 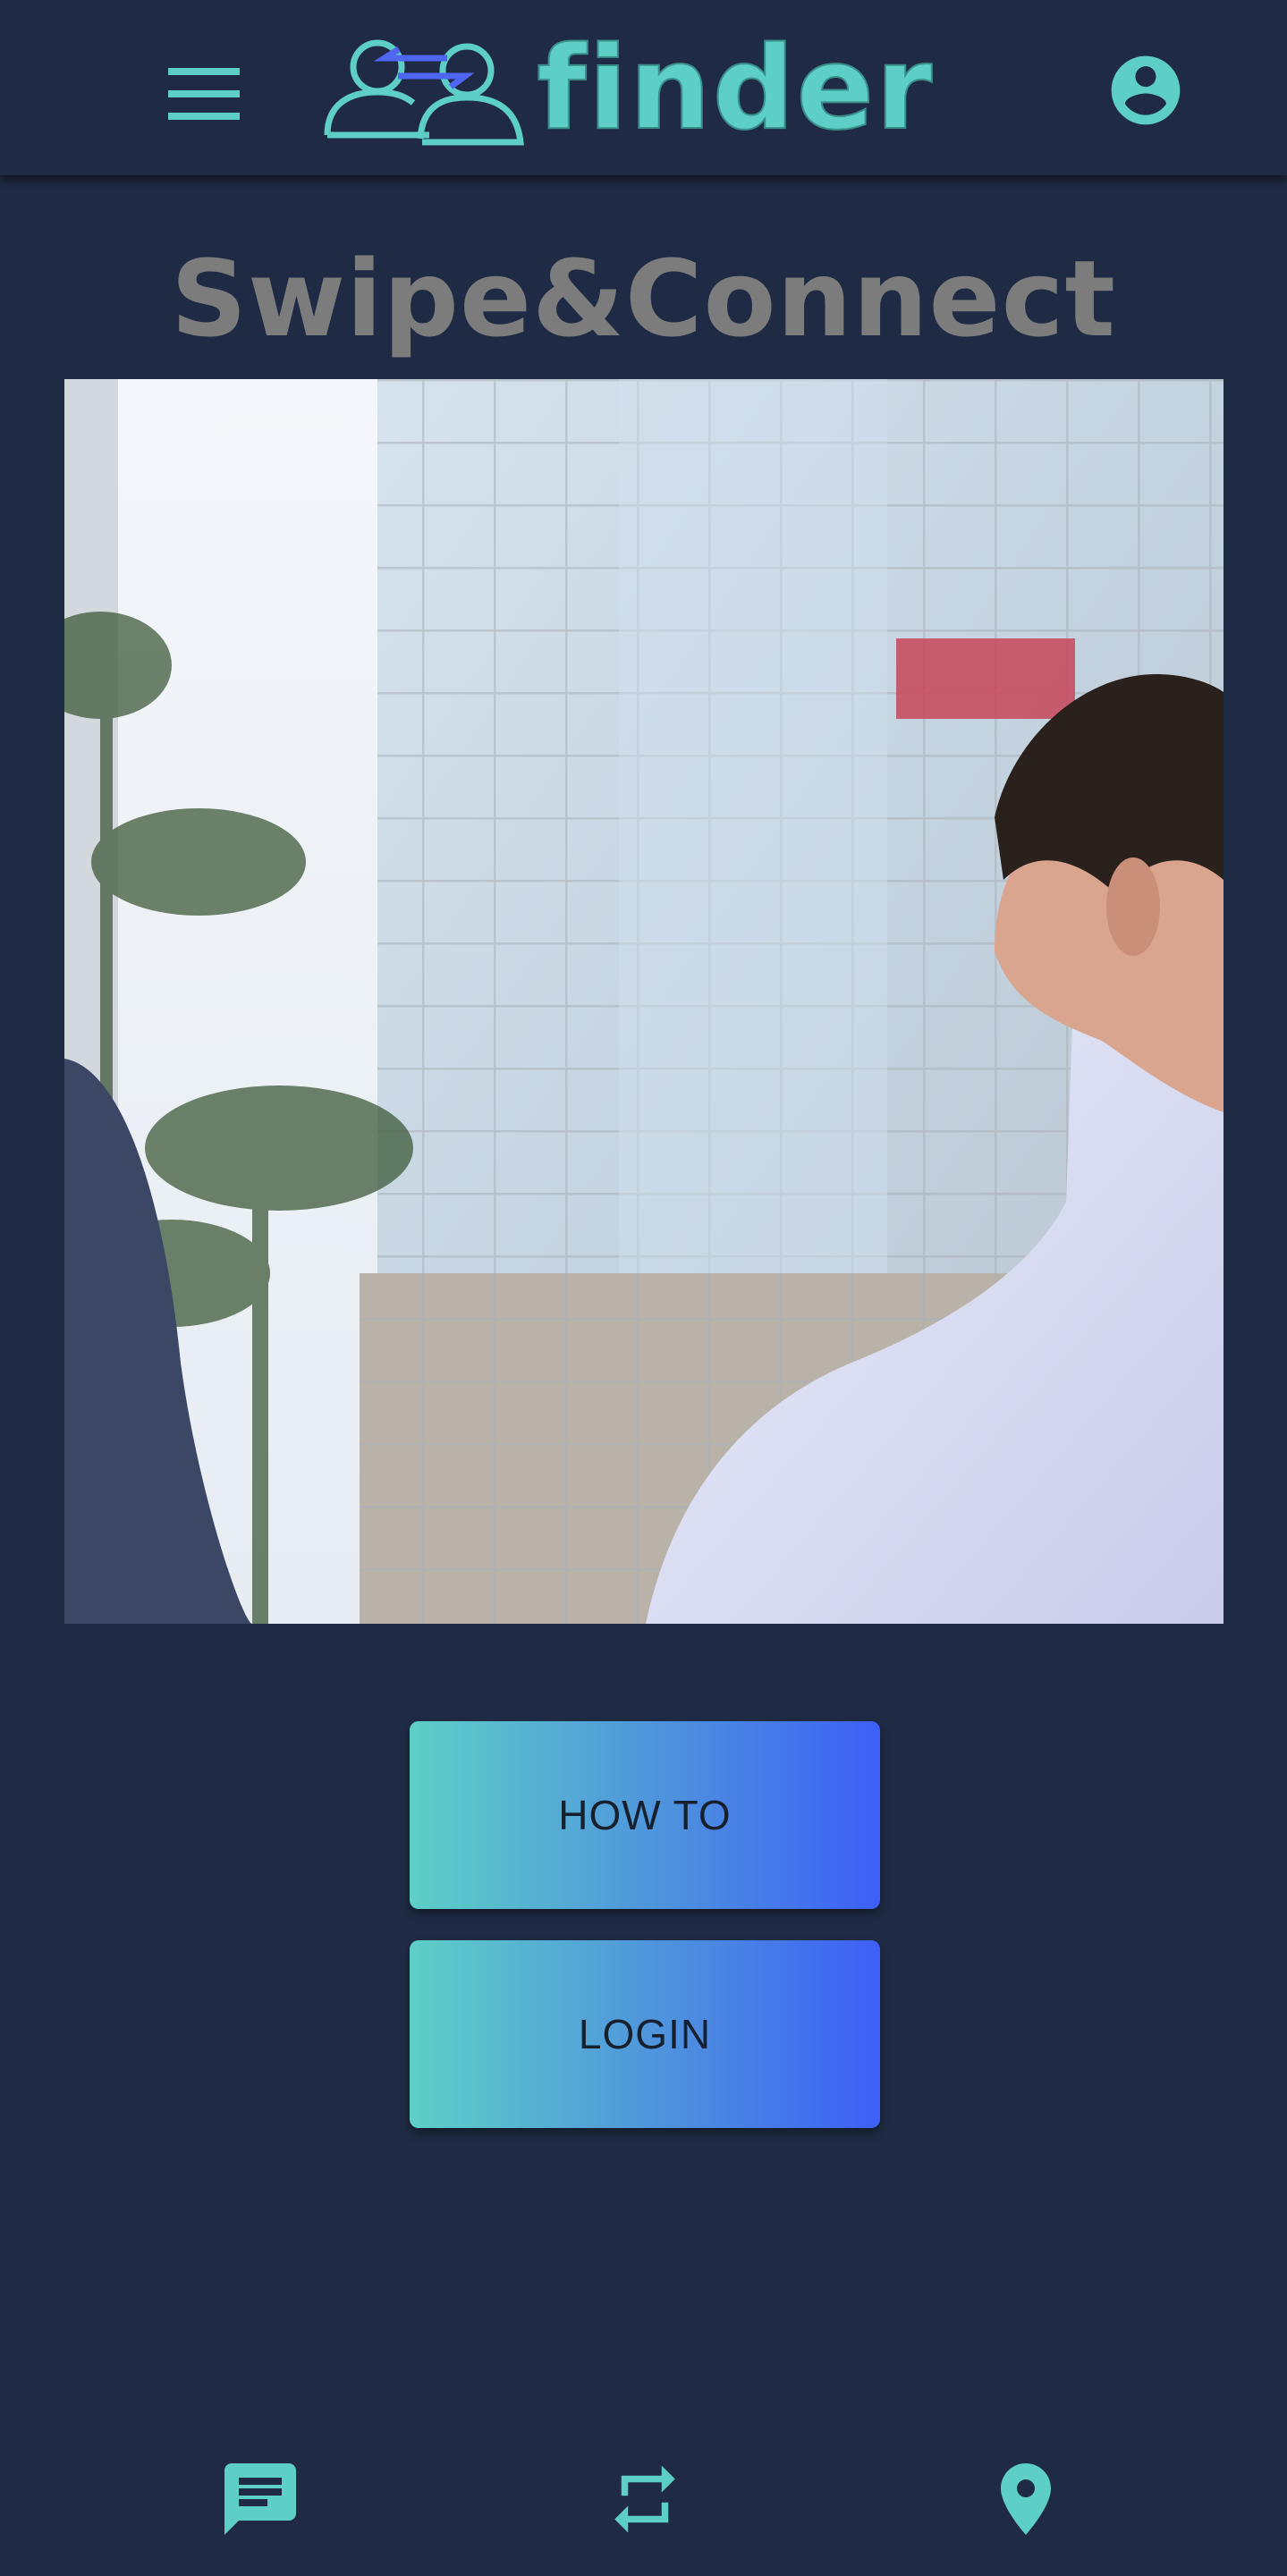 What do you see at coordinates (643, 298) in the screenshot?
I see `page-title: Swipe&Connect` at bounding box center [643, 298].